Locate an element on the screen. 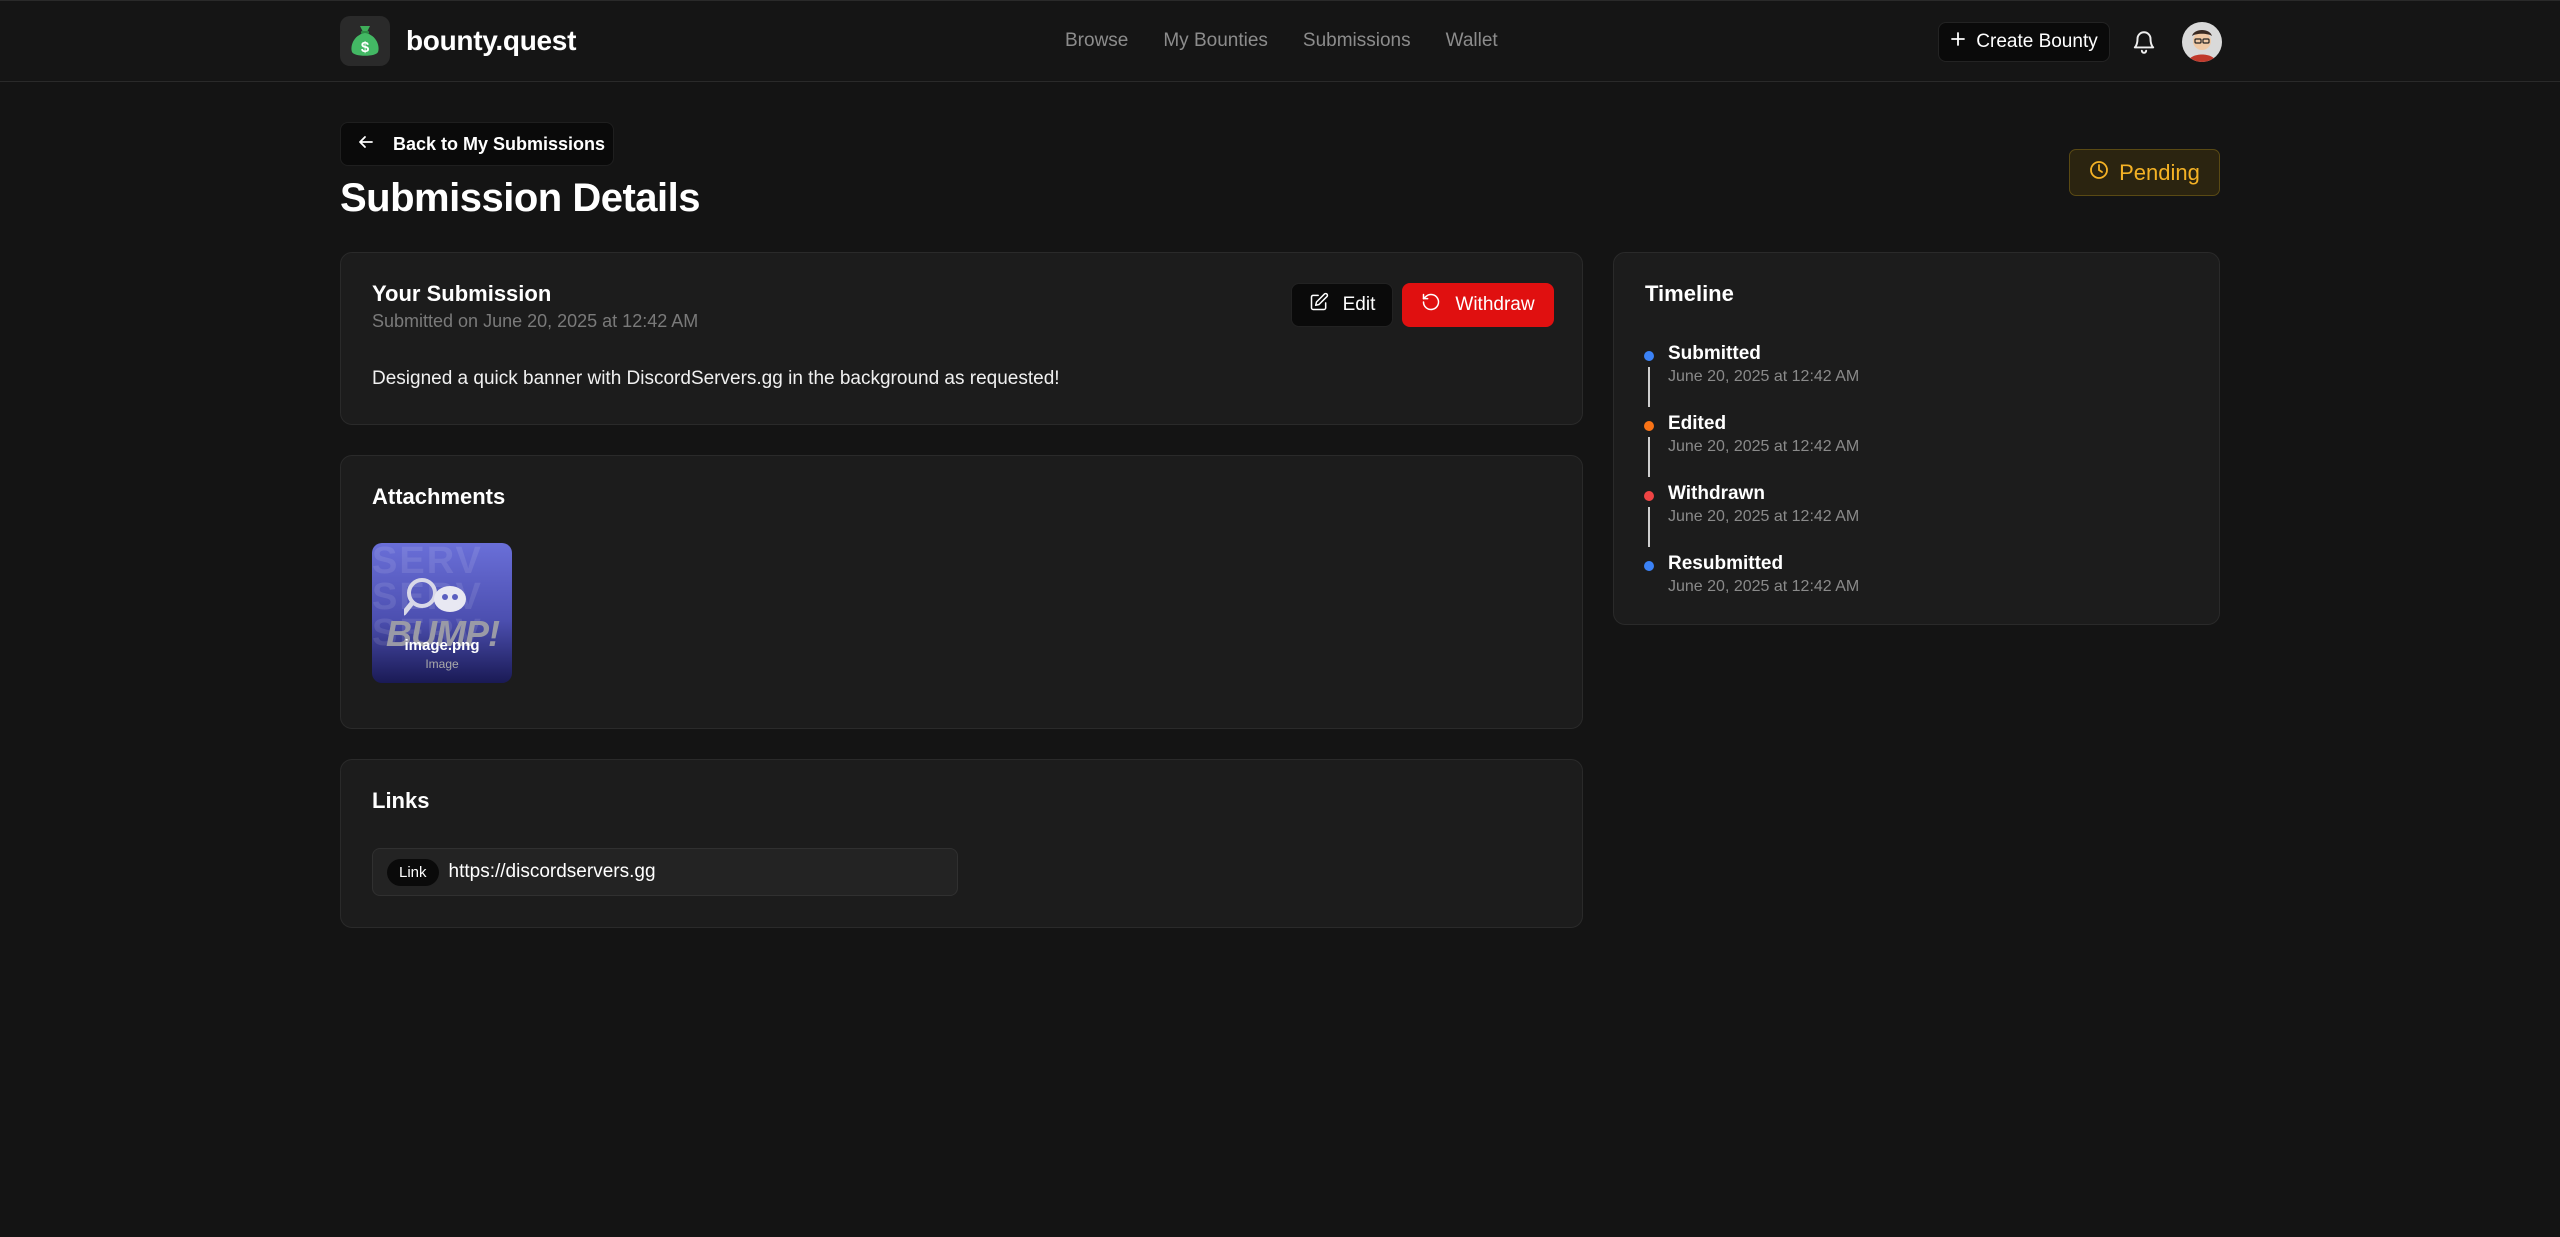  link-item: Link https://discordservers.gg is located at coordinates (665, 872).